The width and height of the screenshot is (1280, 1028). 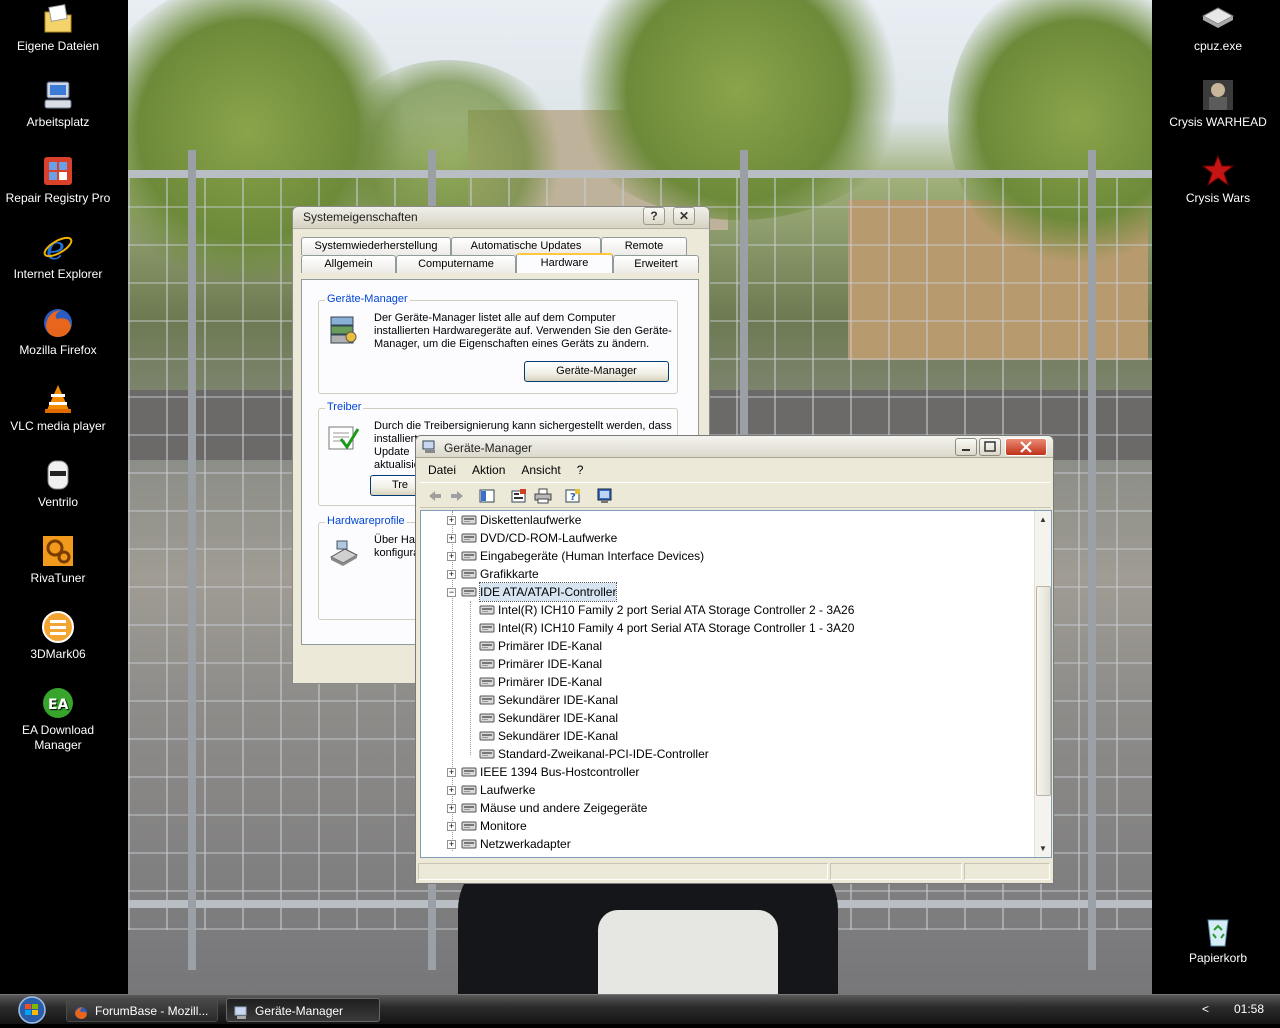 I want to click on vertical-scrollbar: ▲ ▼, so click(x=1042, y=684).